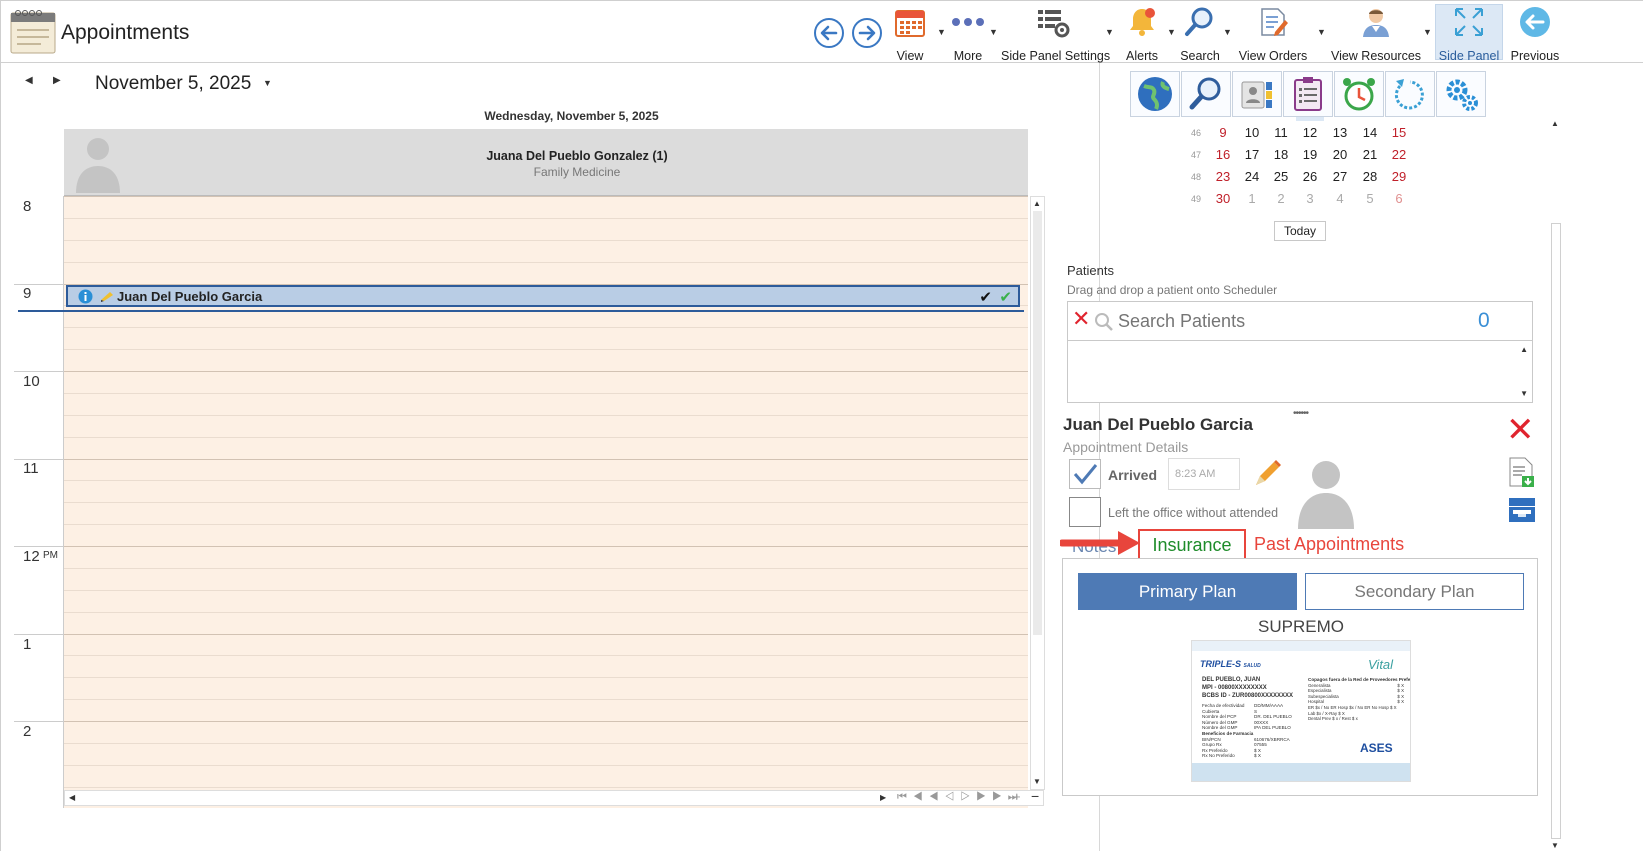 The height and width of the screenshot is (851, 1643). I want to click on left-office-checkbox, so click(1085, 512).